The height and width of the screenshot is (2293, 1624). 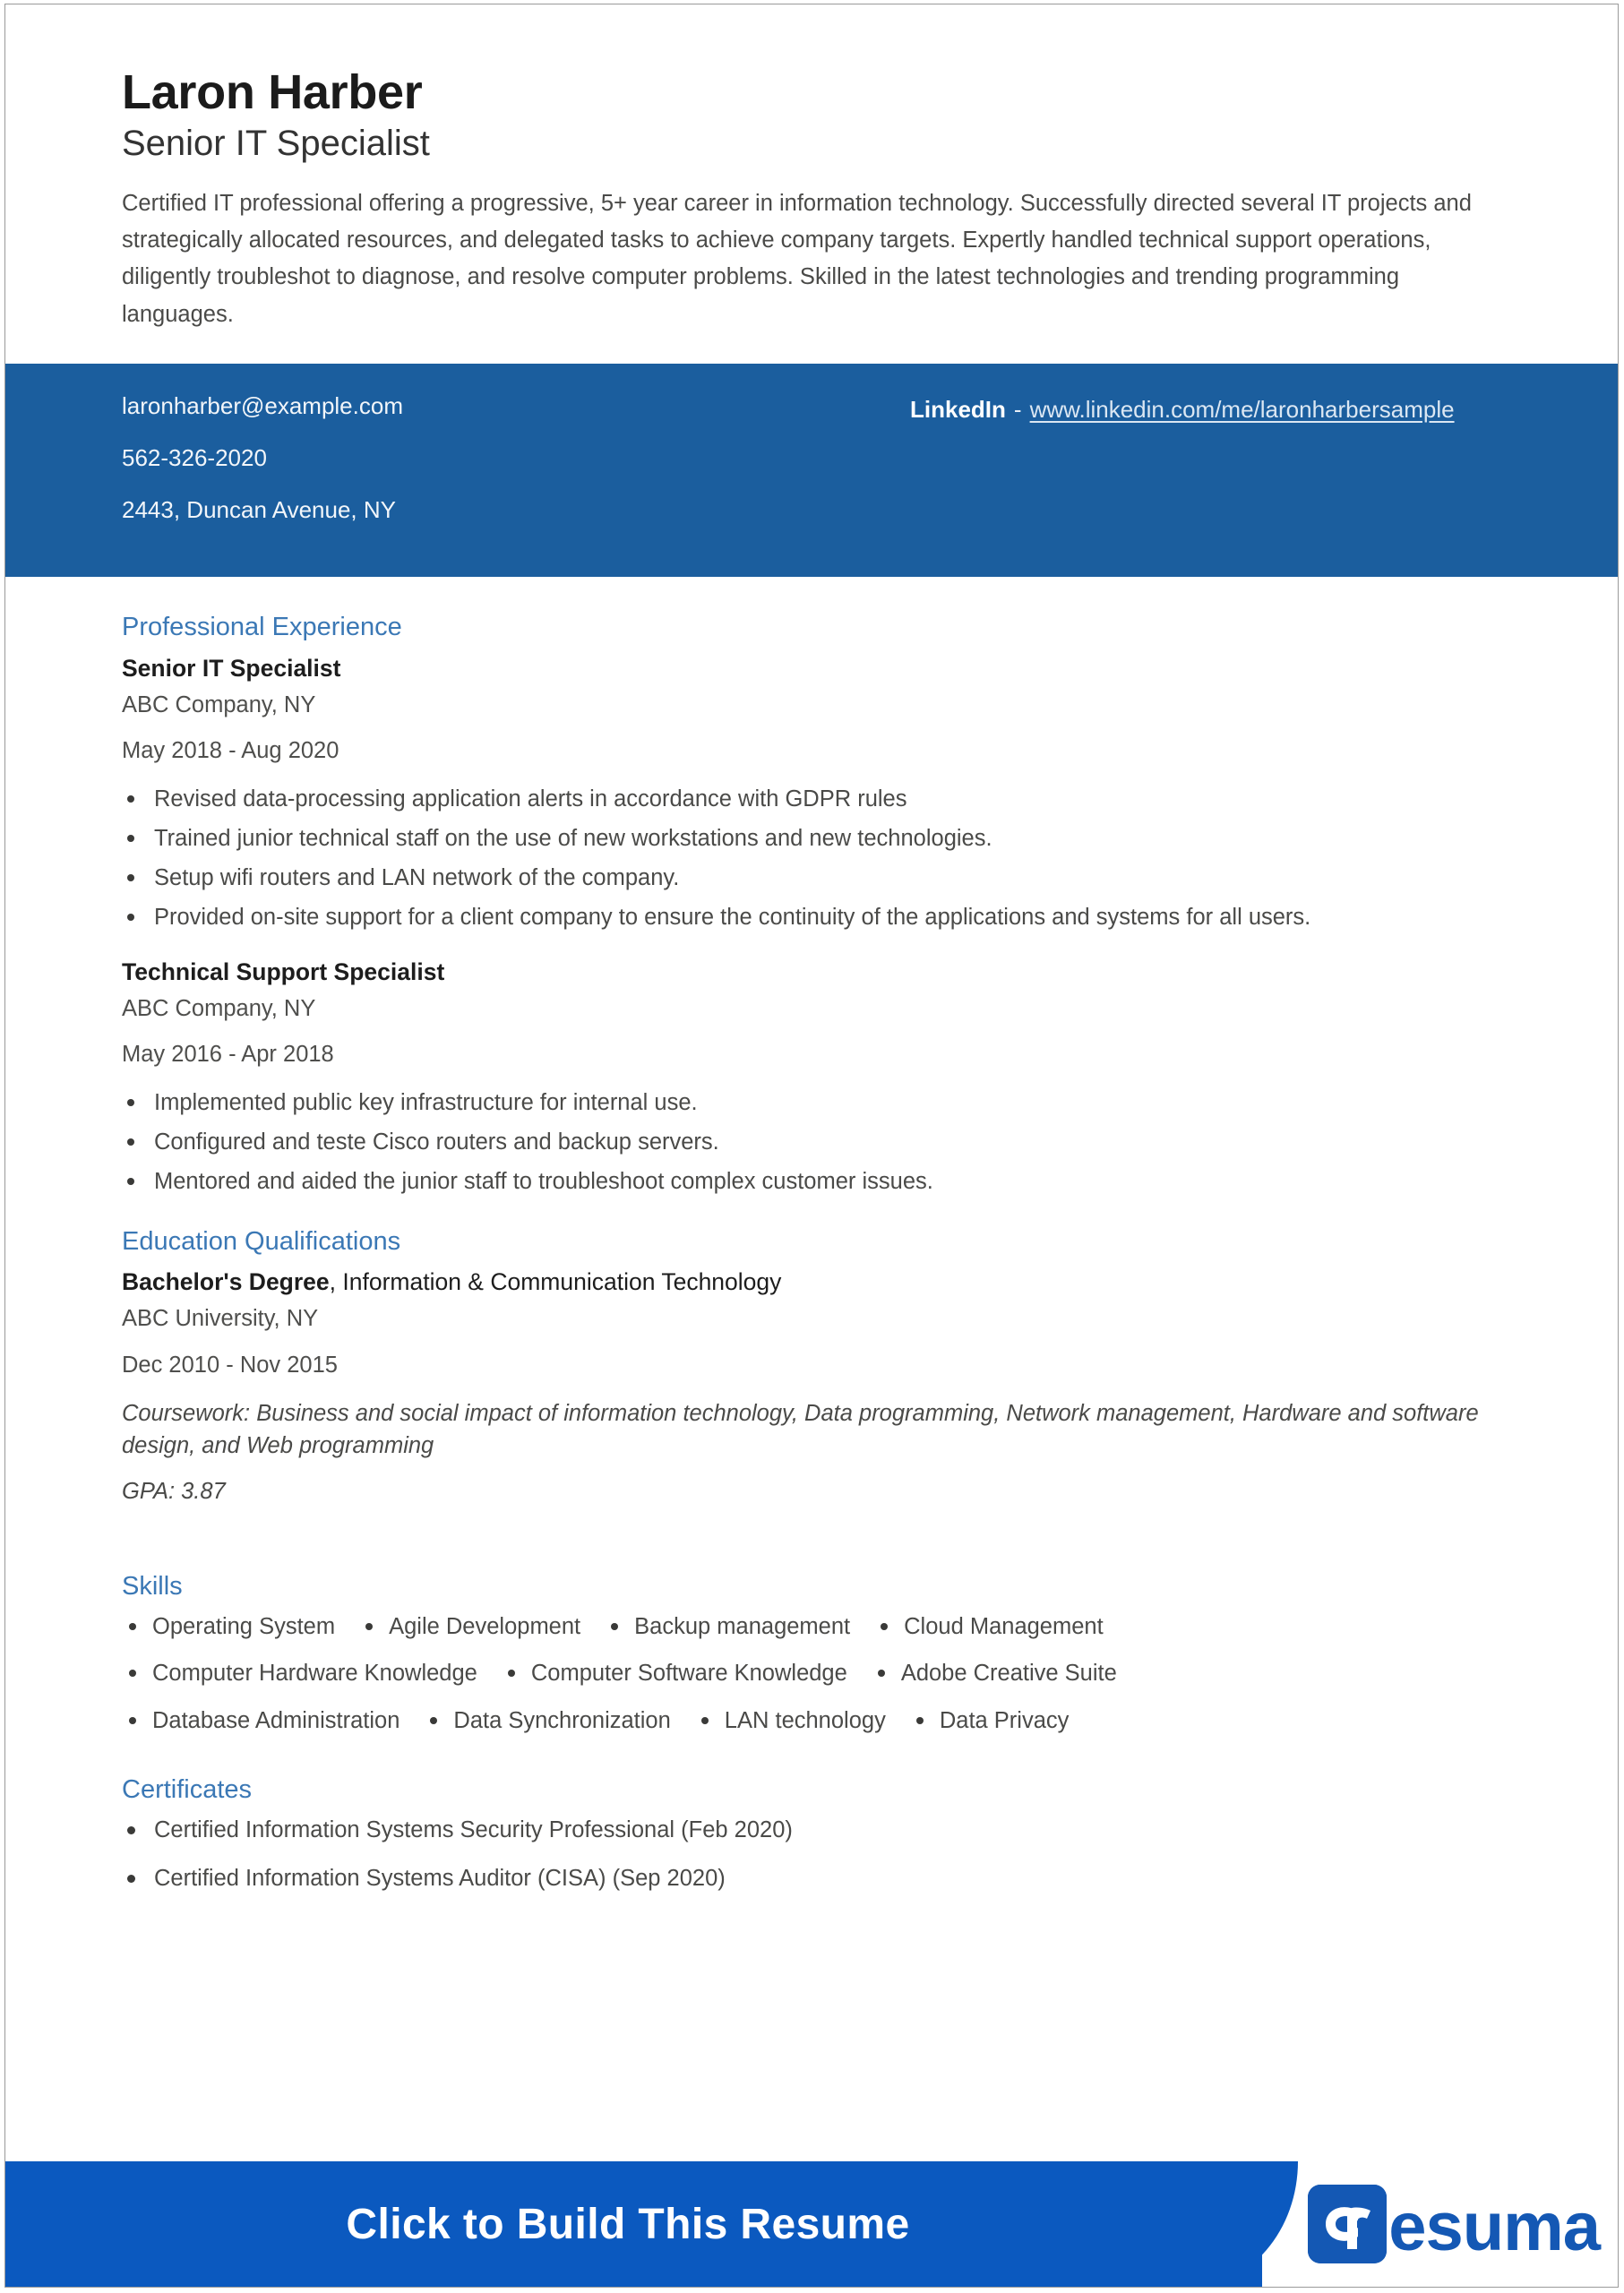 What do you see at coordinates (1001, 1721) in the screenshot?
I see `skill-item: Data Privacy` at bounding box center [1001, 1721].